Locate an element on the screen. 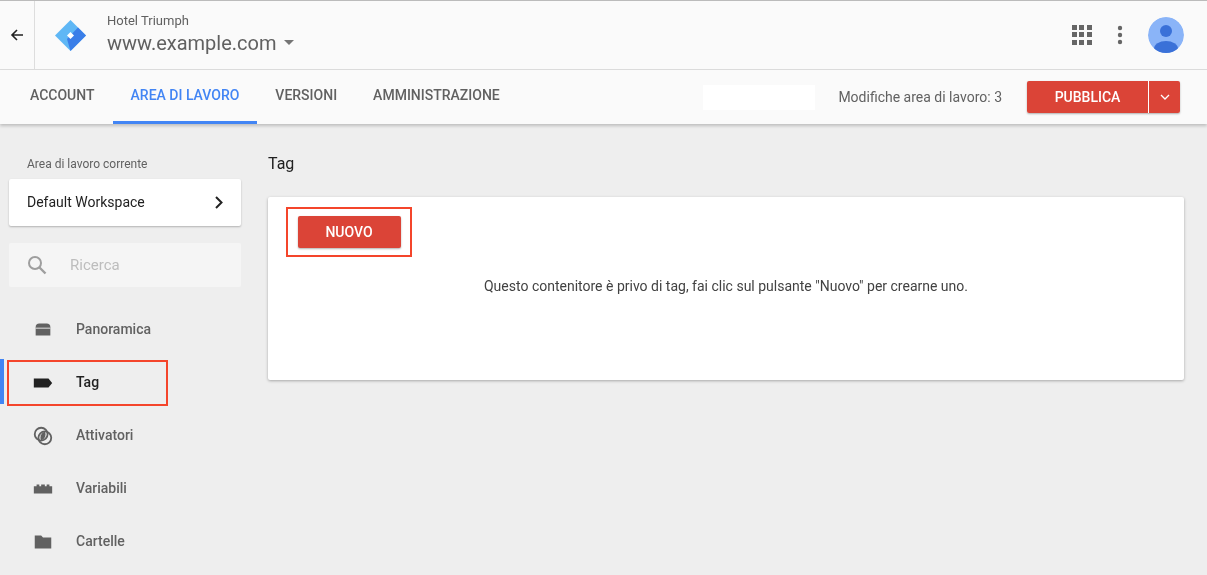 This screenshot has width=1207, height=575. publish-dropdown-button is located at coordinates (1164, 97).